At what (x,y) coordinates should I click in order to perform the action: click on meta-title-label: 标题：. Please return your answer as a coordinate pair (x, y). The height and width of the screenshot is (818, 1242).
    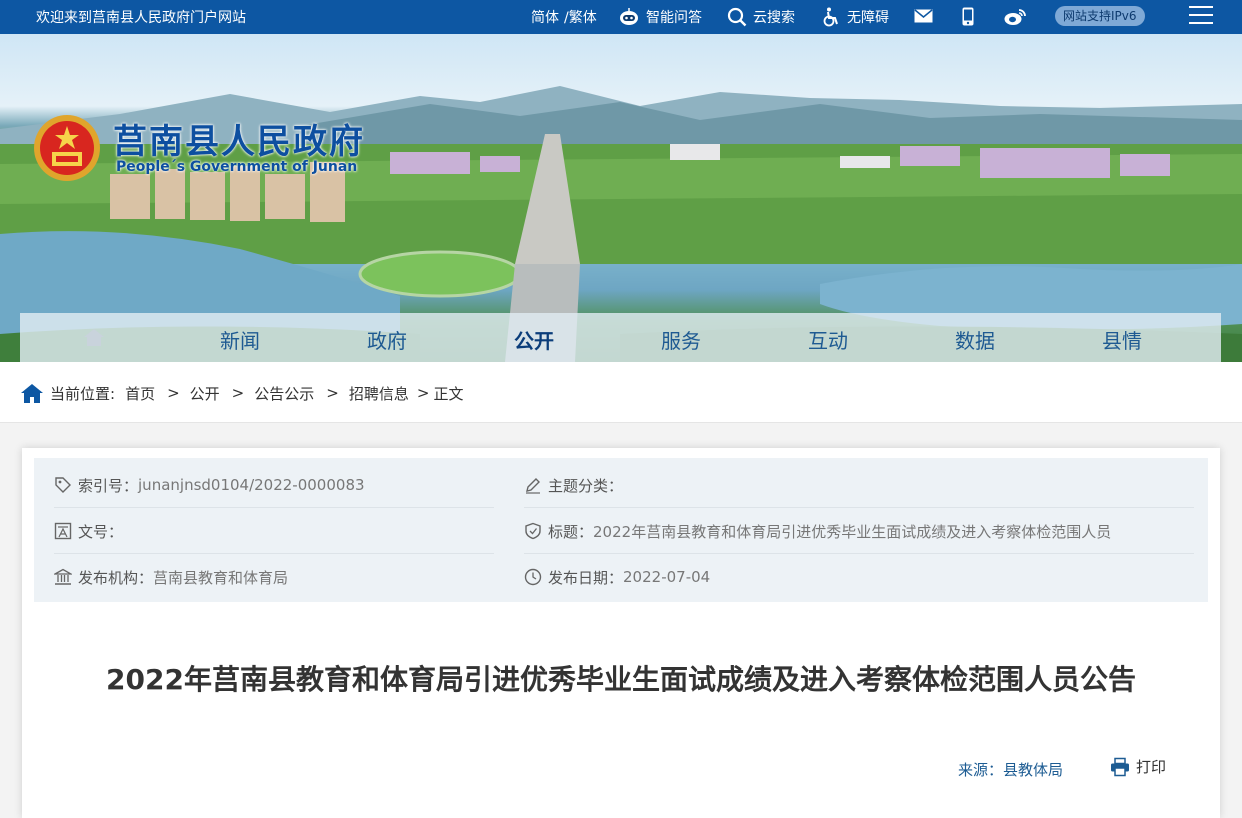
    Looking at the image, I should click on (571, 531).